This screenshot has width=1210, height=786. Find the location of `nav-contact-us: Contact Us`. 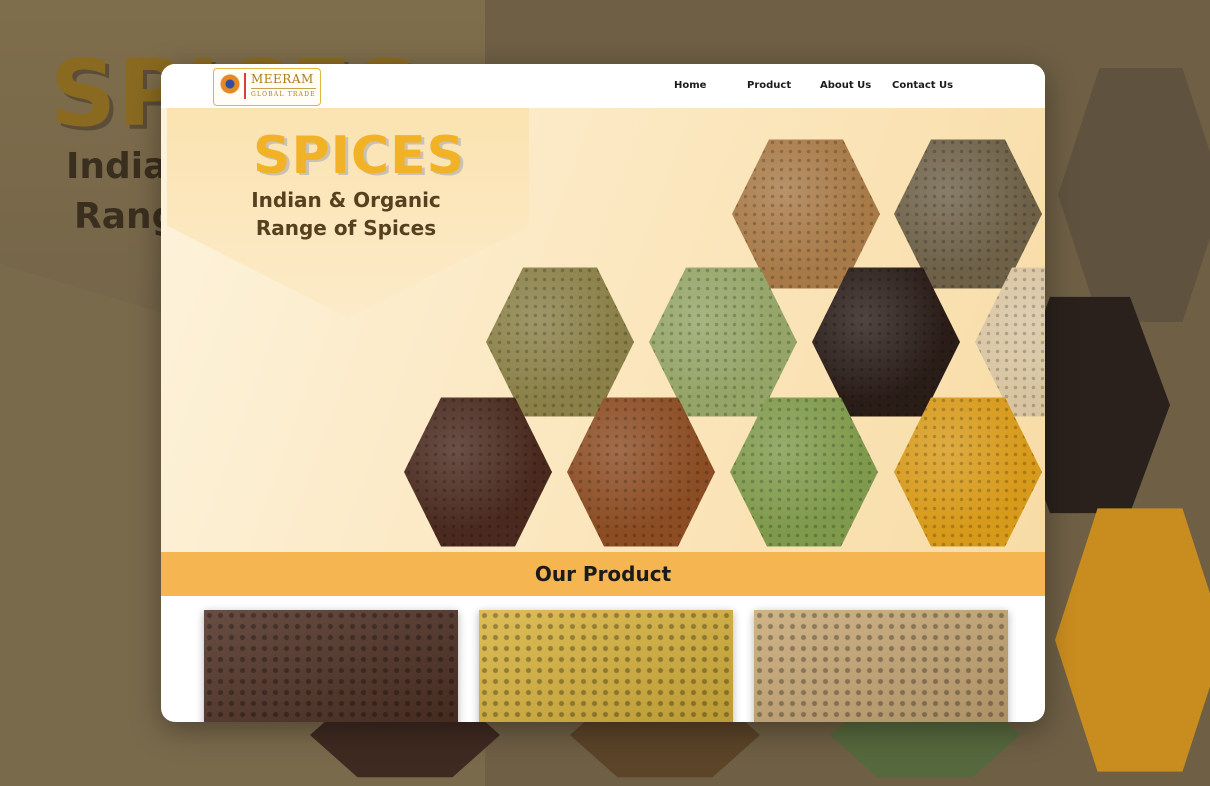

nav-contact-us: Contact Us is located at coordinates (922, 85).